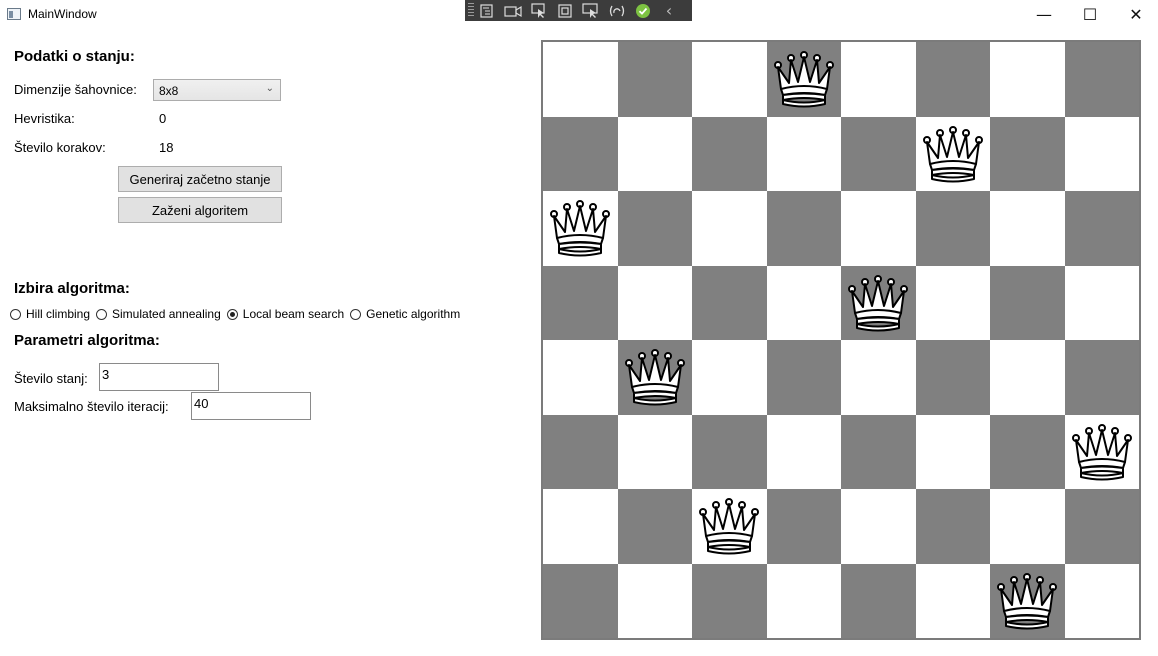 The image size is (1158, 656). What do you see at coordinates (293, 314) in the screenshot?
I see `radio-label: Local beam search` at bounding box center [293, 314].